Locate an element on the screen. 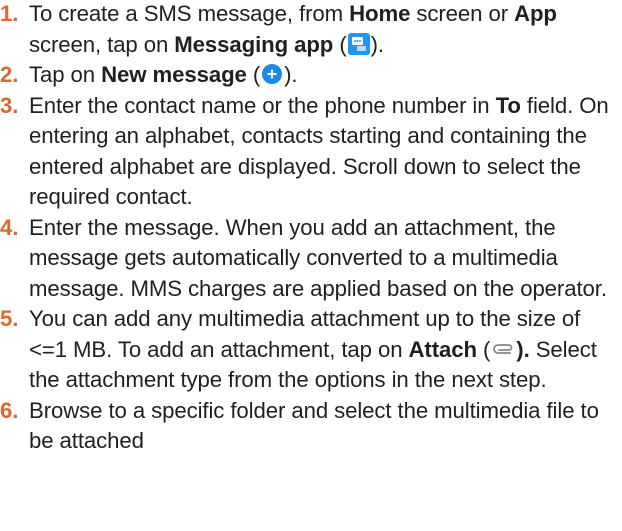  step-text: screen, tap on is located at coordinates (102, 44).